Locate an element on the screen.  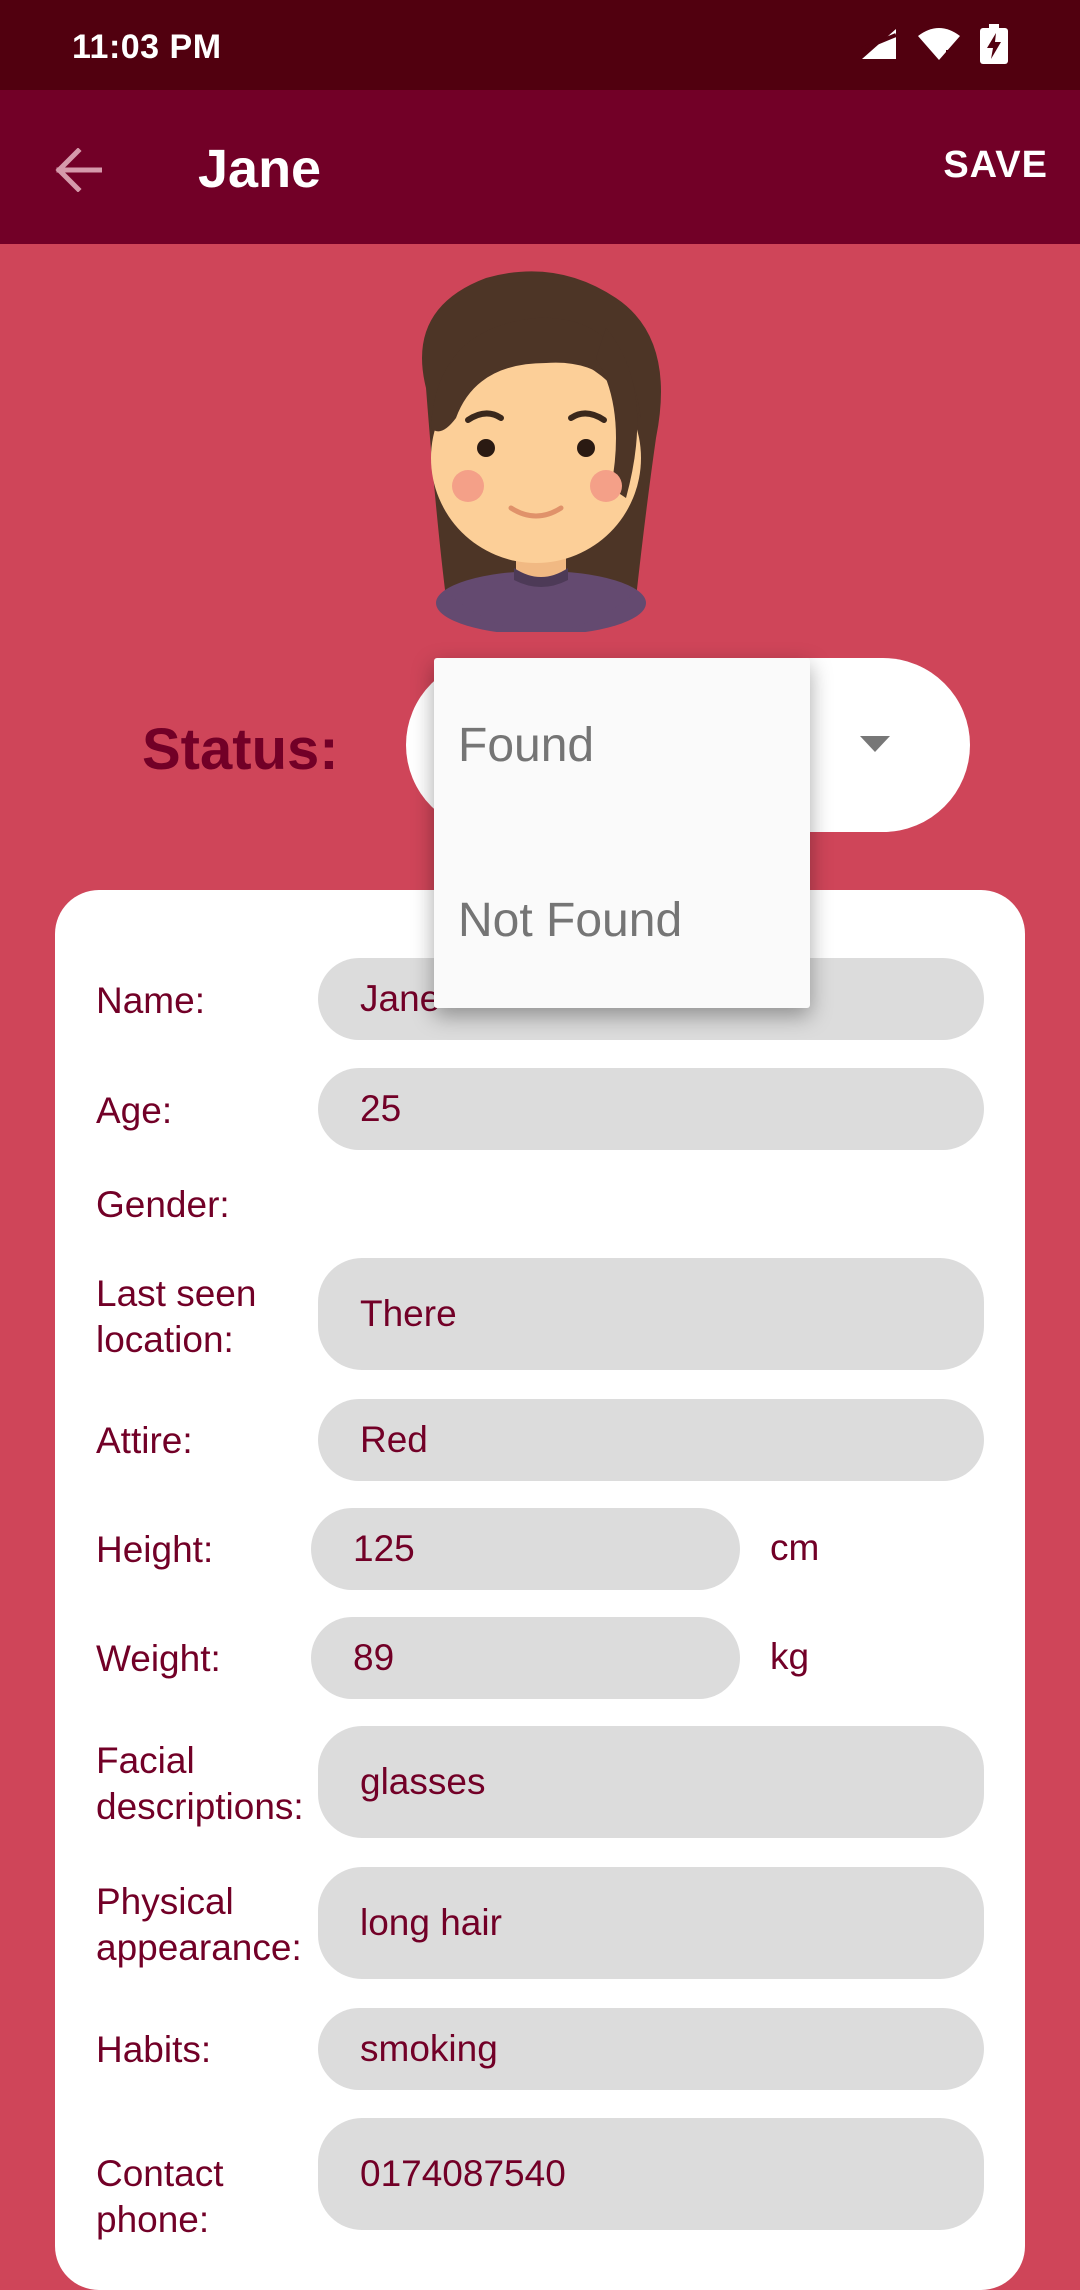
avatar is located at coordinates (541, 451).